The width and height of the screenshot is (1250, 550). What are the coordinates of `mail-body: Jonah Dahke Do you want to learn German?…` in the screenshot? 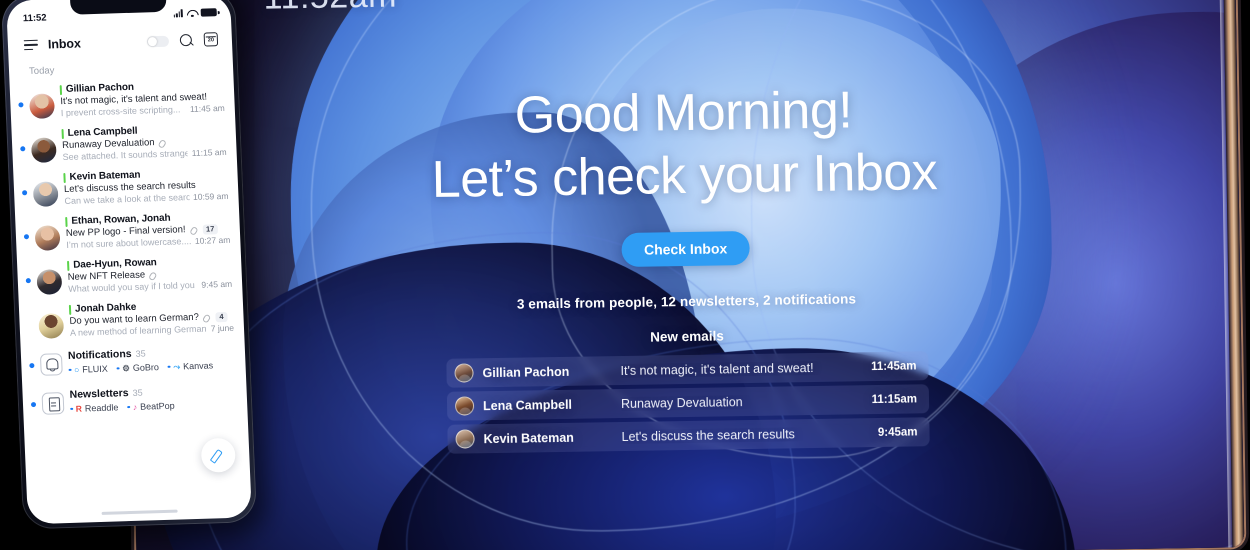 It's located at (151, 318).